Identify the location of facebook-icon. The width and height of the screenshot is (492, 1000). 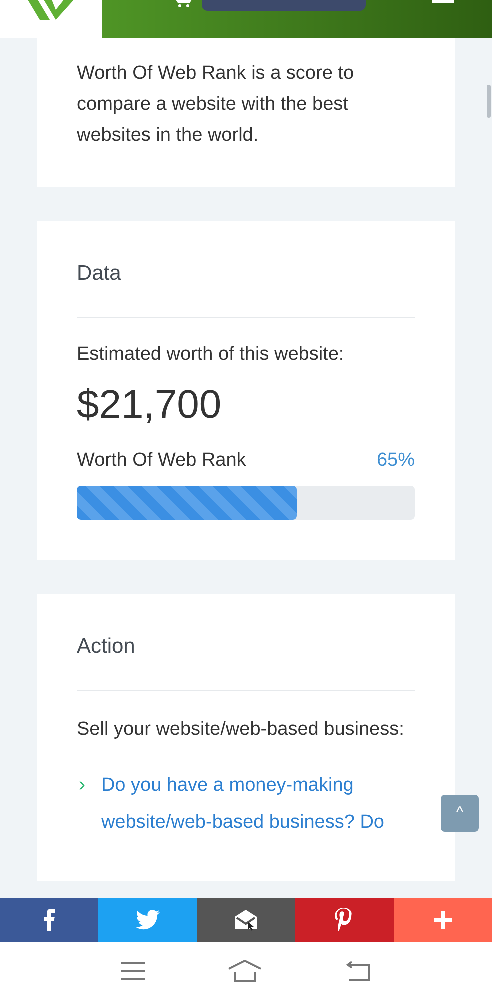
(49, 920).